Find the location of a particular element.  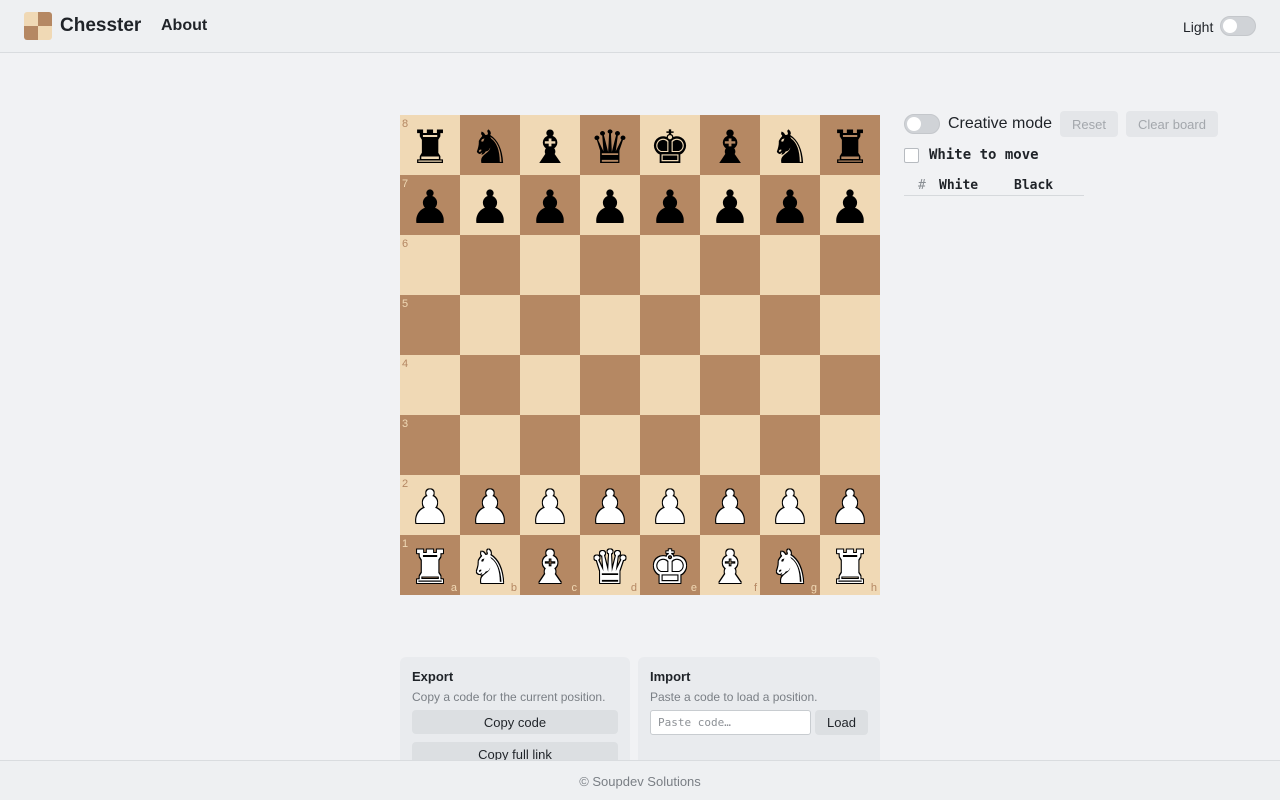

copy-code-button: Copy code is located at coordinates (515, 722).